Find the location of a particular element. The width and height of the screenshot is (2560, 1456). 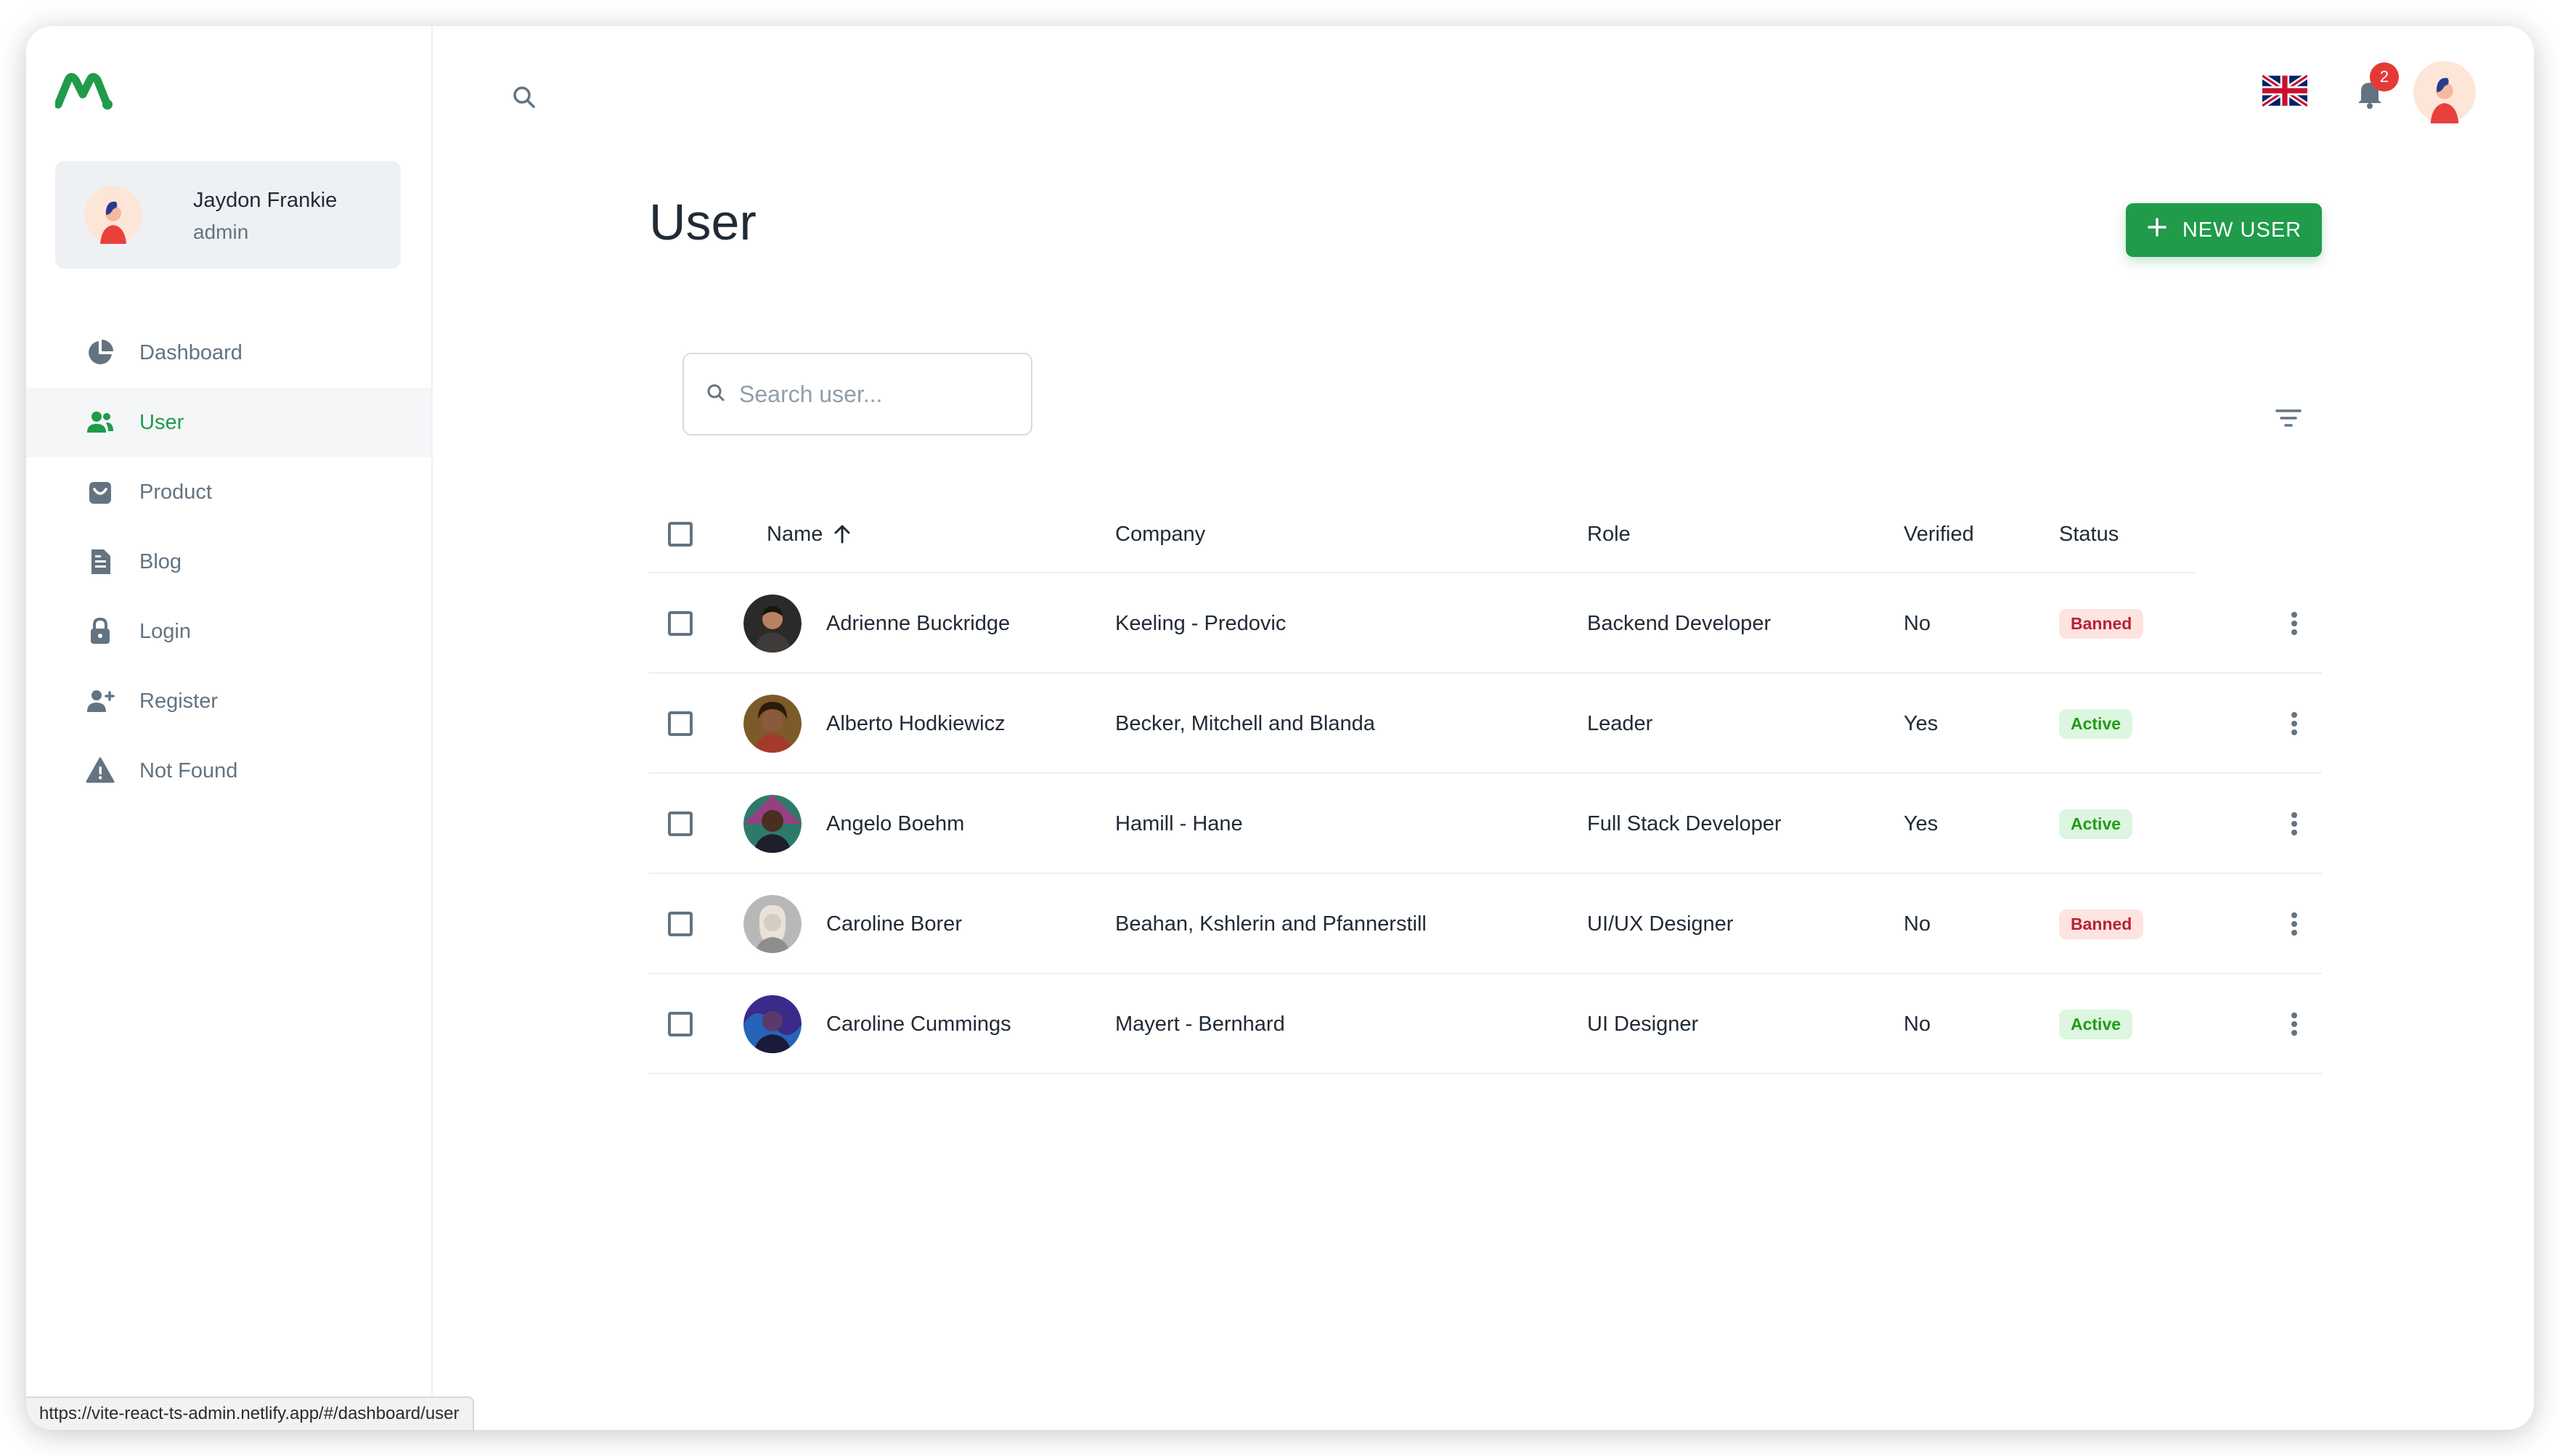

header-search-icon is located at coordinates (524, 97).